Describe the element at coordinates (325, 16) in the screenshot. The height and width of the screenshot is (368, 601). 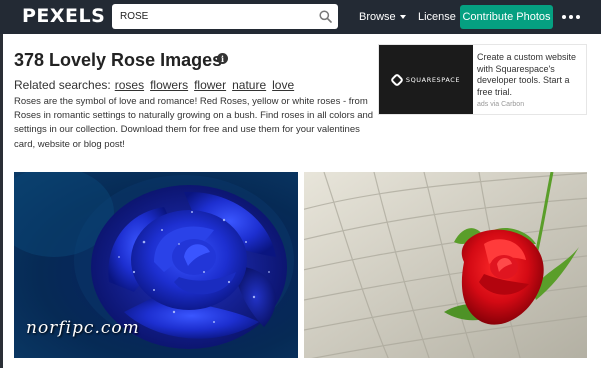
I see `search-icon` at that location.